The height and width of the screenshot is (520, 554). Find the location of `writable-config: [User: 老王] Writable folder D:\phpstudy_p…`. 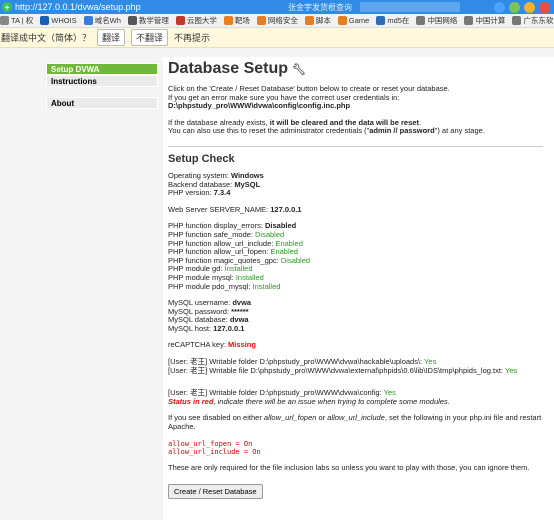

writable-config: [User: 老王] Writable folder D:\phpstudy_p… is located at coordinates (309, 397).